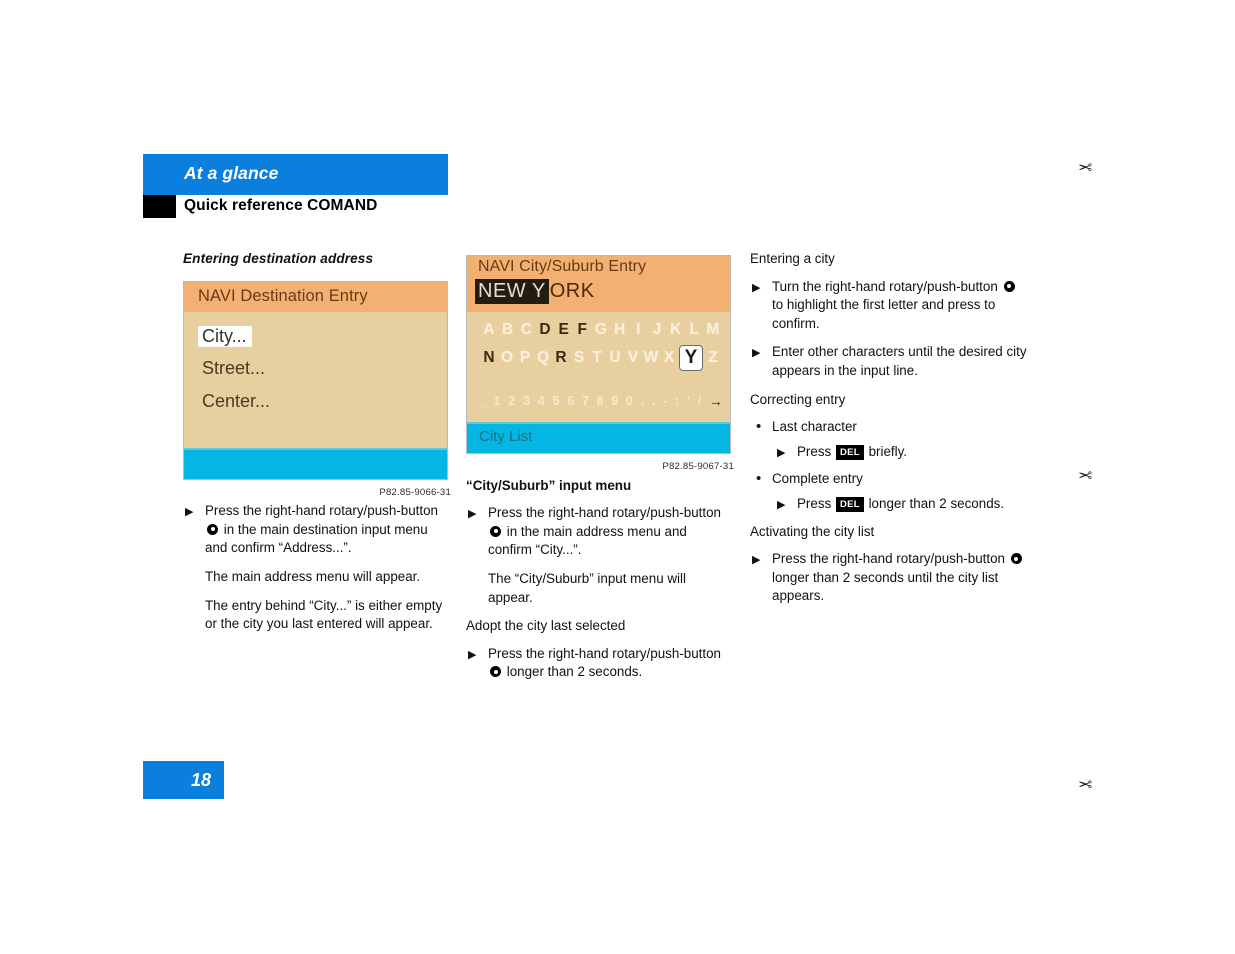 The image size is (1235, 954). Describe the element at coordinates (579, 358) in the screenshot. I see `keyboard-key-s: S` at that location.